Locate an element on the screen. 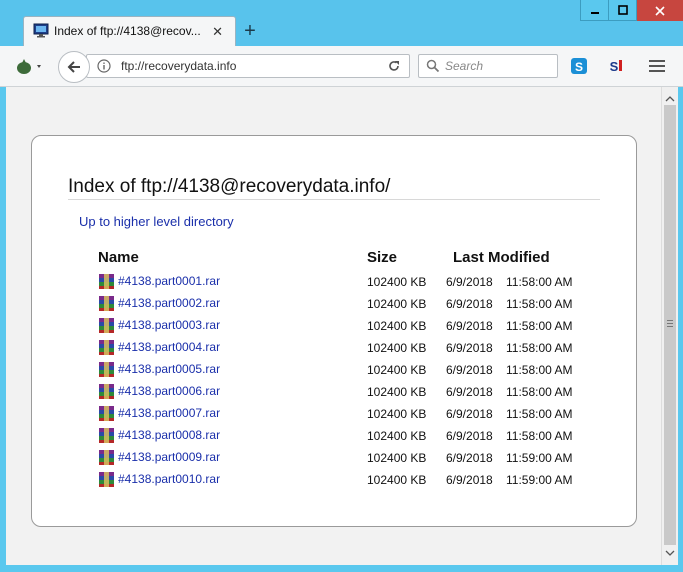 This screenshot has width=683, height=572. reload-icon is located at coordinates (394, 68).